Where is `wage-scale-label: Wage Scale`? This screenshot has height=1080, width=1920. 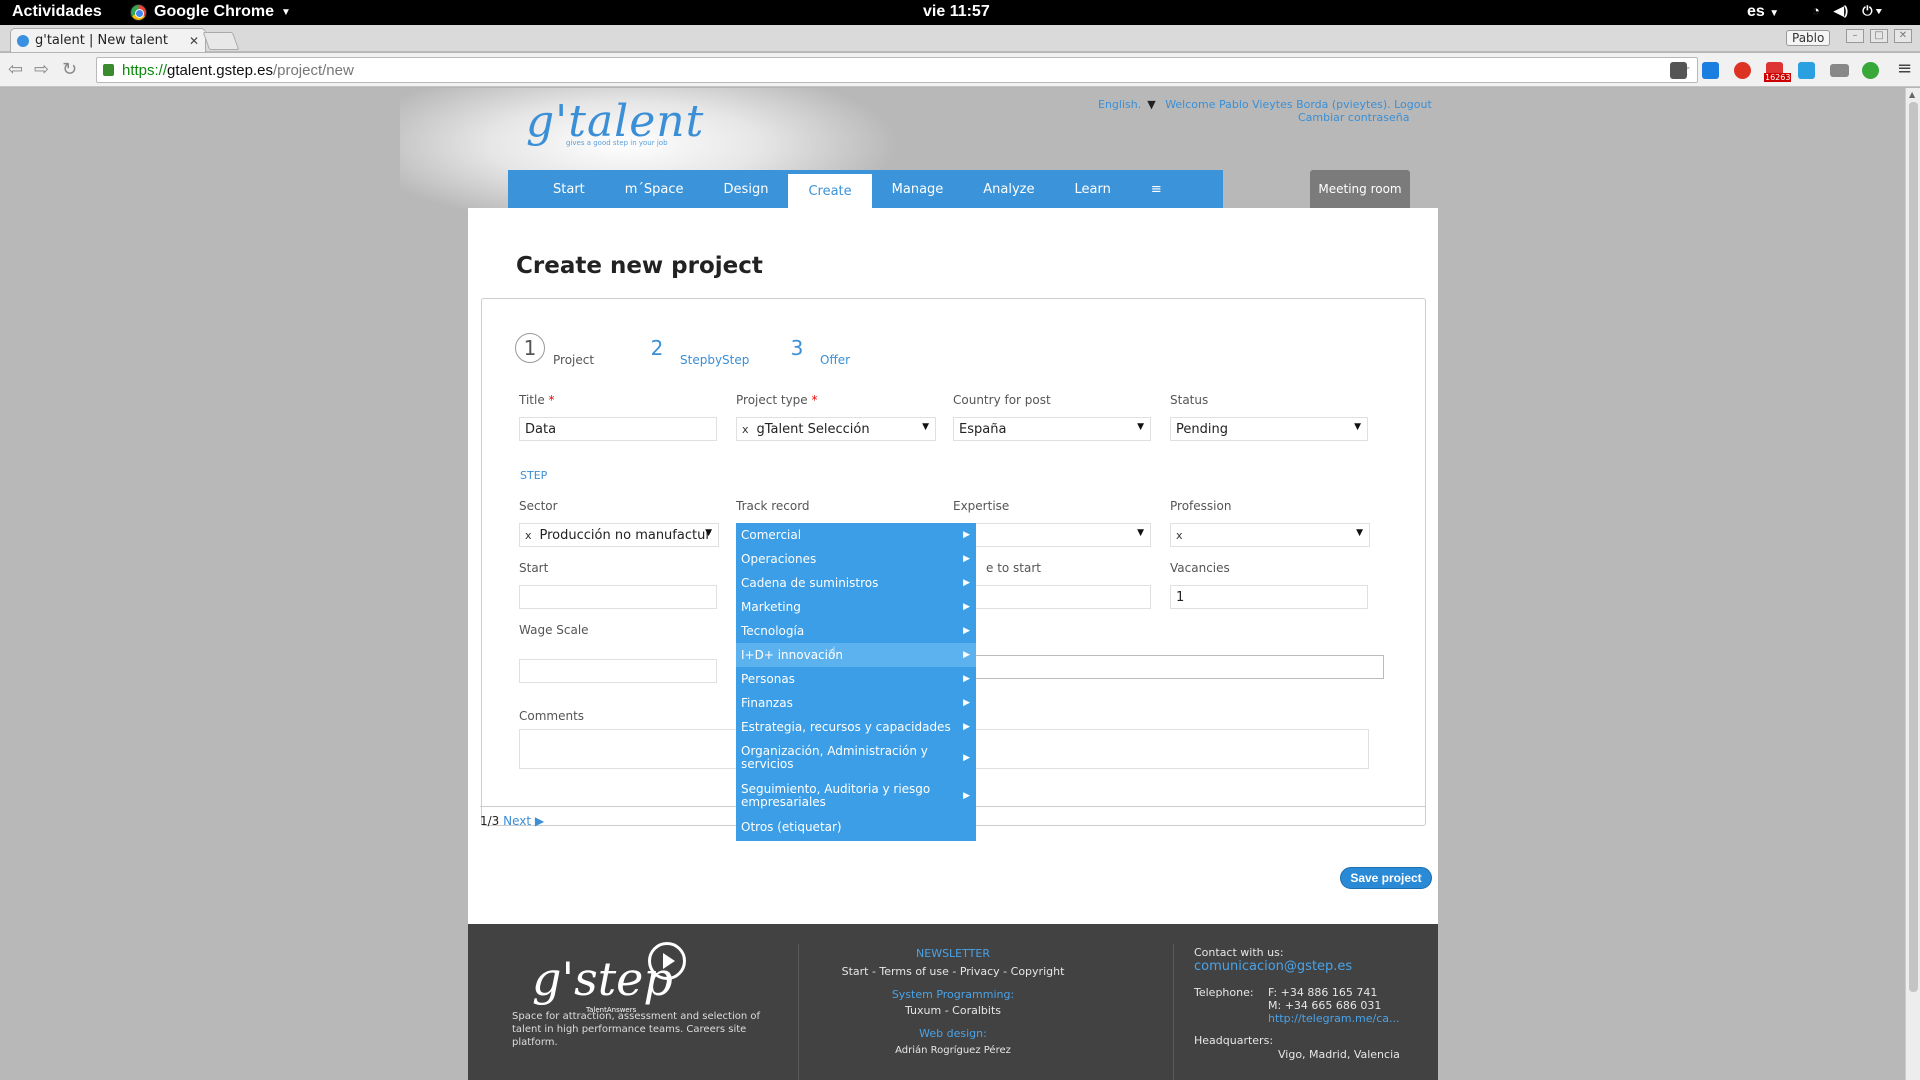 wage-scale-label: Wage Scale is located at coordinates (554, 630).